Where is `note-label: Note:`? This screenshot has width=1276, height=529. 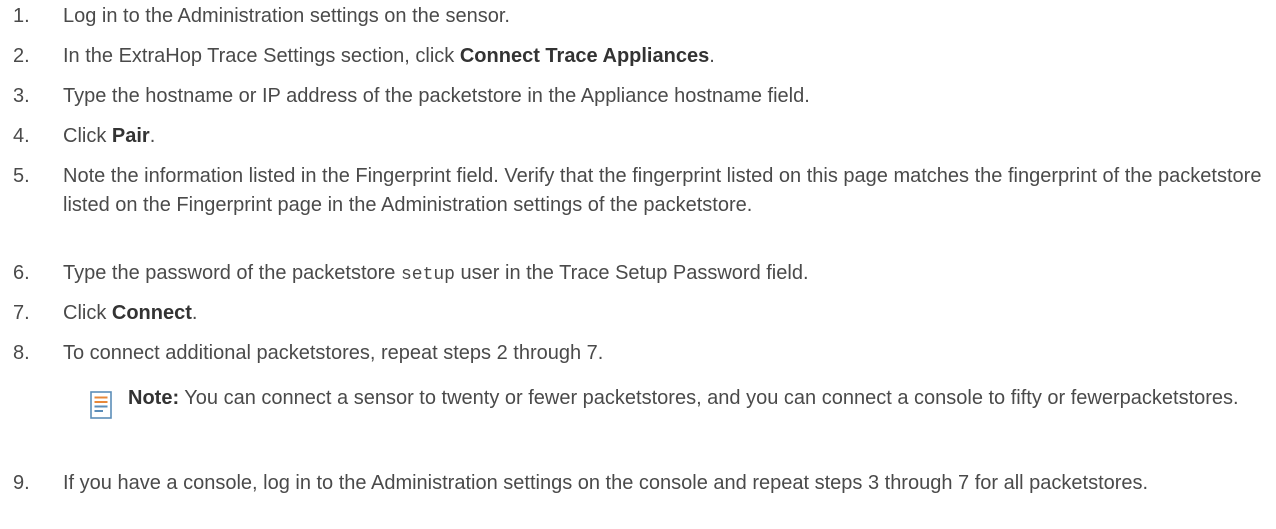
note-label: Note: is located at coordinates (154, 398).